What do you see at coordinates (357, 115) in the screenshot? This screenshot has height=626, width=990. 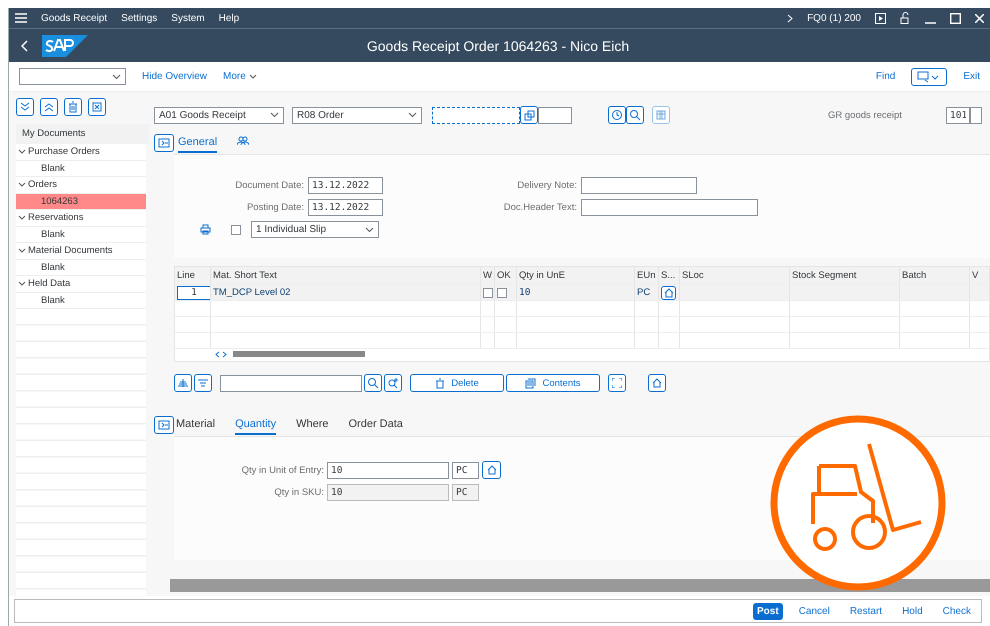 I see `reference-dropdown: R08 Order` at bounding box center [357, 115].